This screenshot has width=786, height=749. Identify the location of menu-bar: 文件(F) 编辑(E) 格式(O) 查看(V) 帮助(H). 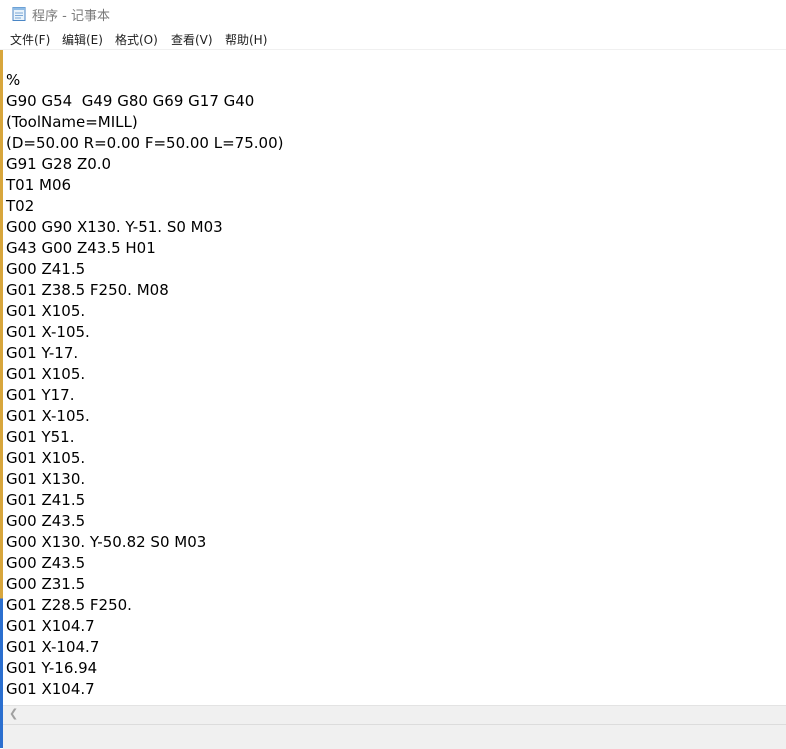
(393, 39).